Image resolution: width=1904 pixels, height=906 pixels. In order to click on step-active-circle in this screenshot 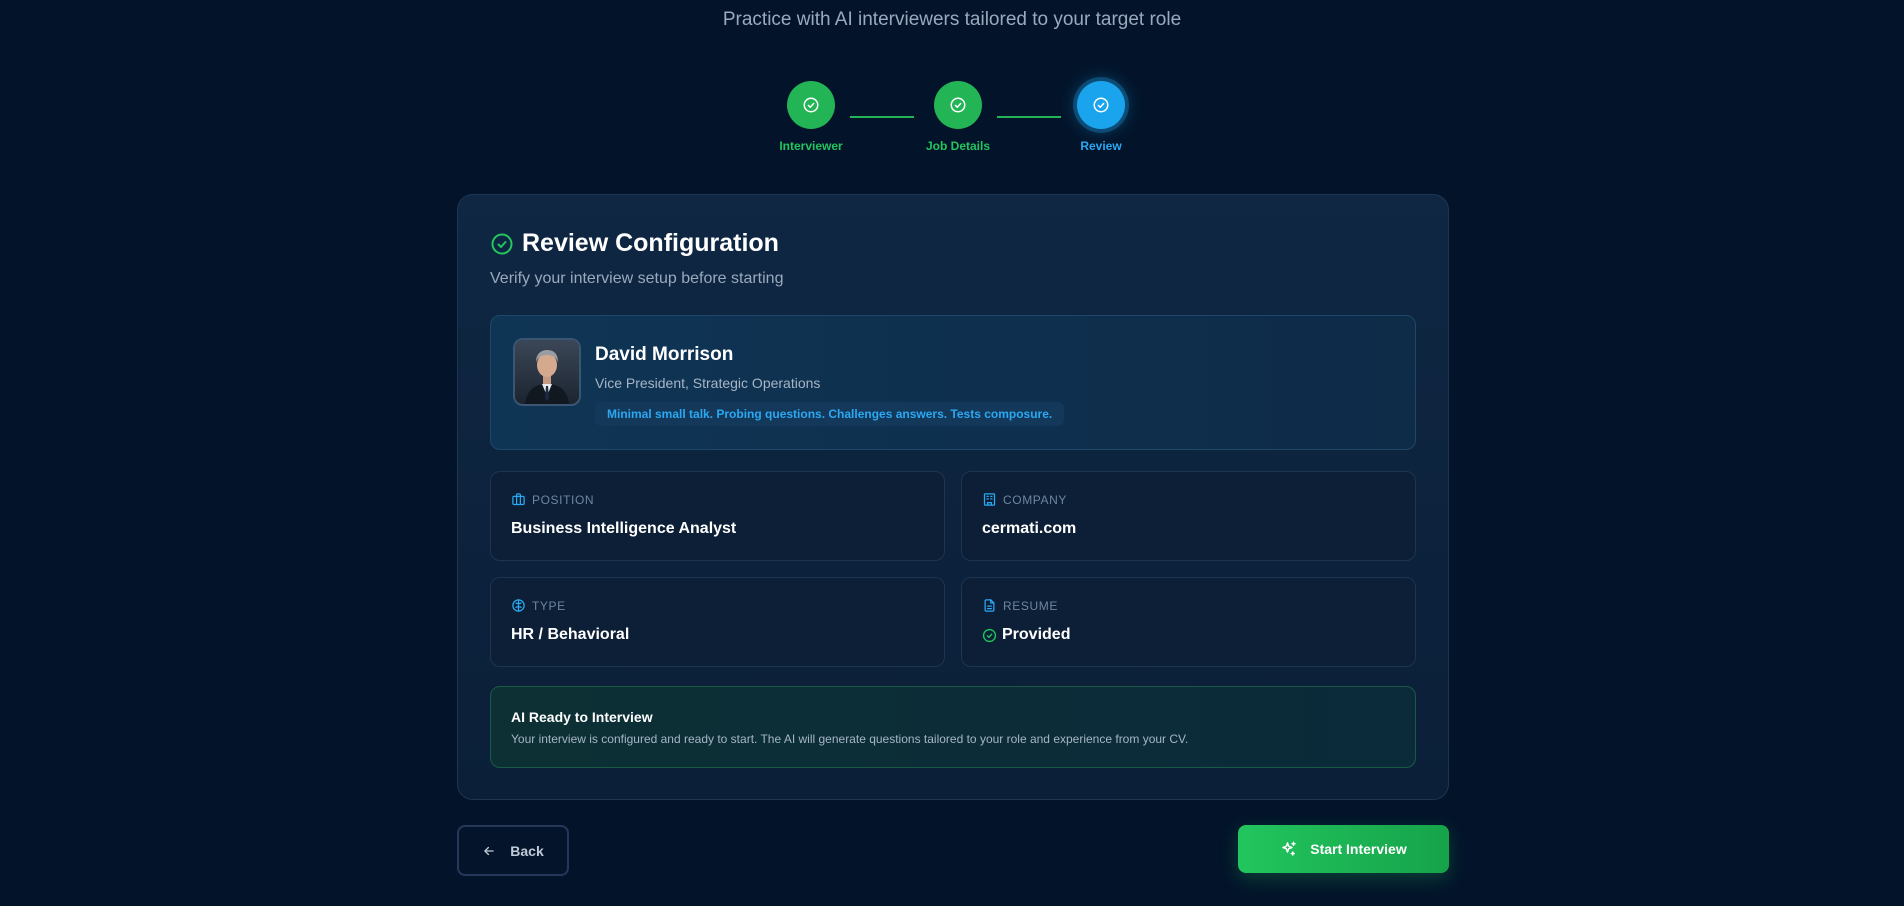, I will do `click(1101, 105)`.